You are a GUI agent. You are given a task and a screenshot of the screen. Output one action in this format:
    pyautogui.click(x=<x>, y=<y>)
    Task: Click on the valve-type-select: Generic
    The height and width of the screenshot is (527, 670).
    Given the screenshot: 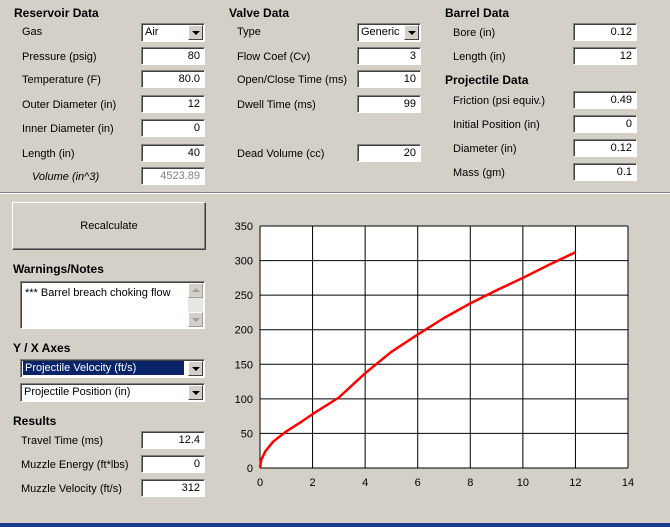 What is the action you would take?
    pyautogui.click(x=389, y=32)
    